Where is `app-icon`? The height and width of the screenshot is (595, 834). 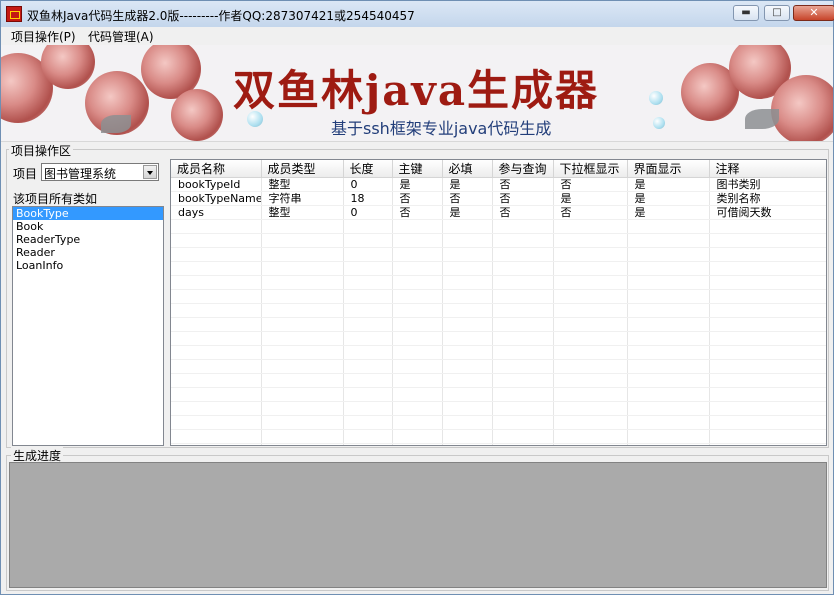
app-icon is located at coordinates (14, 14).